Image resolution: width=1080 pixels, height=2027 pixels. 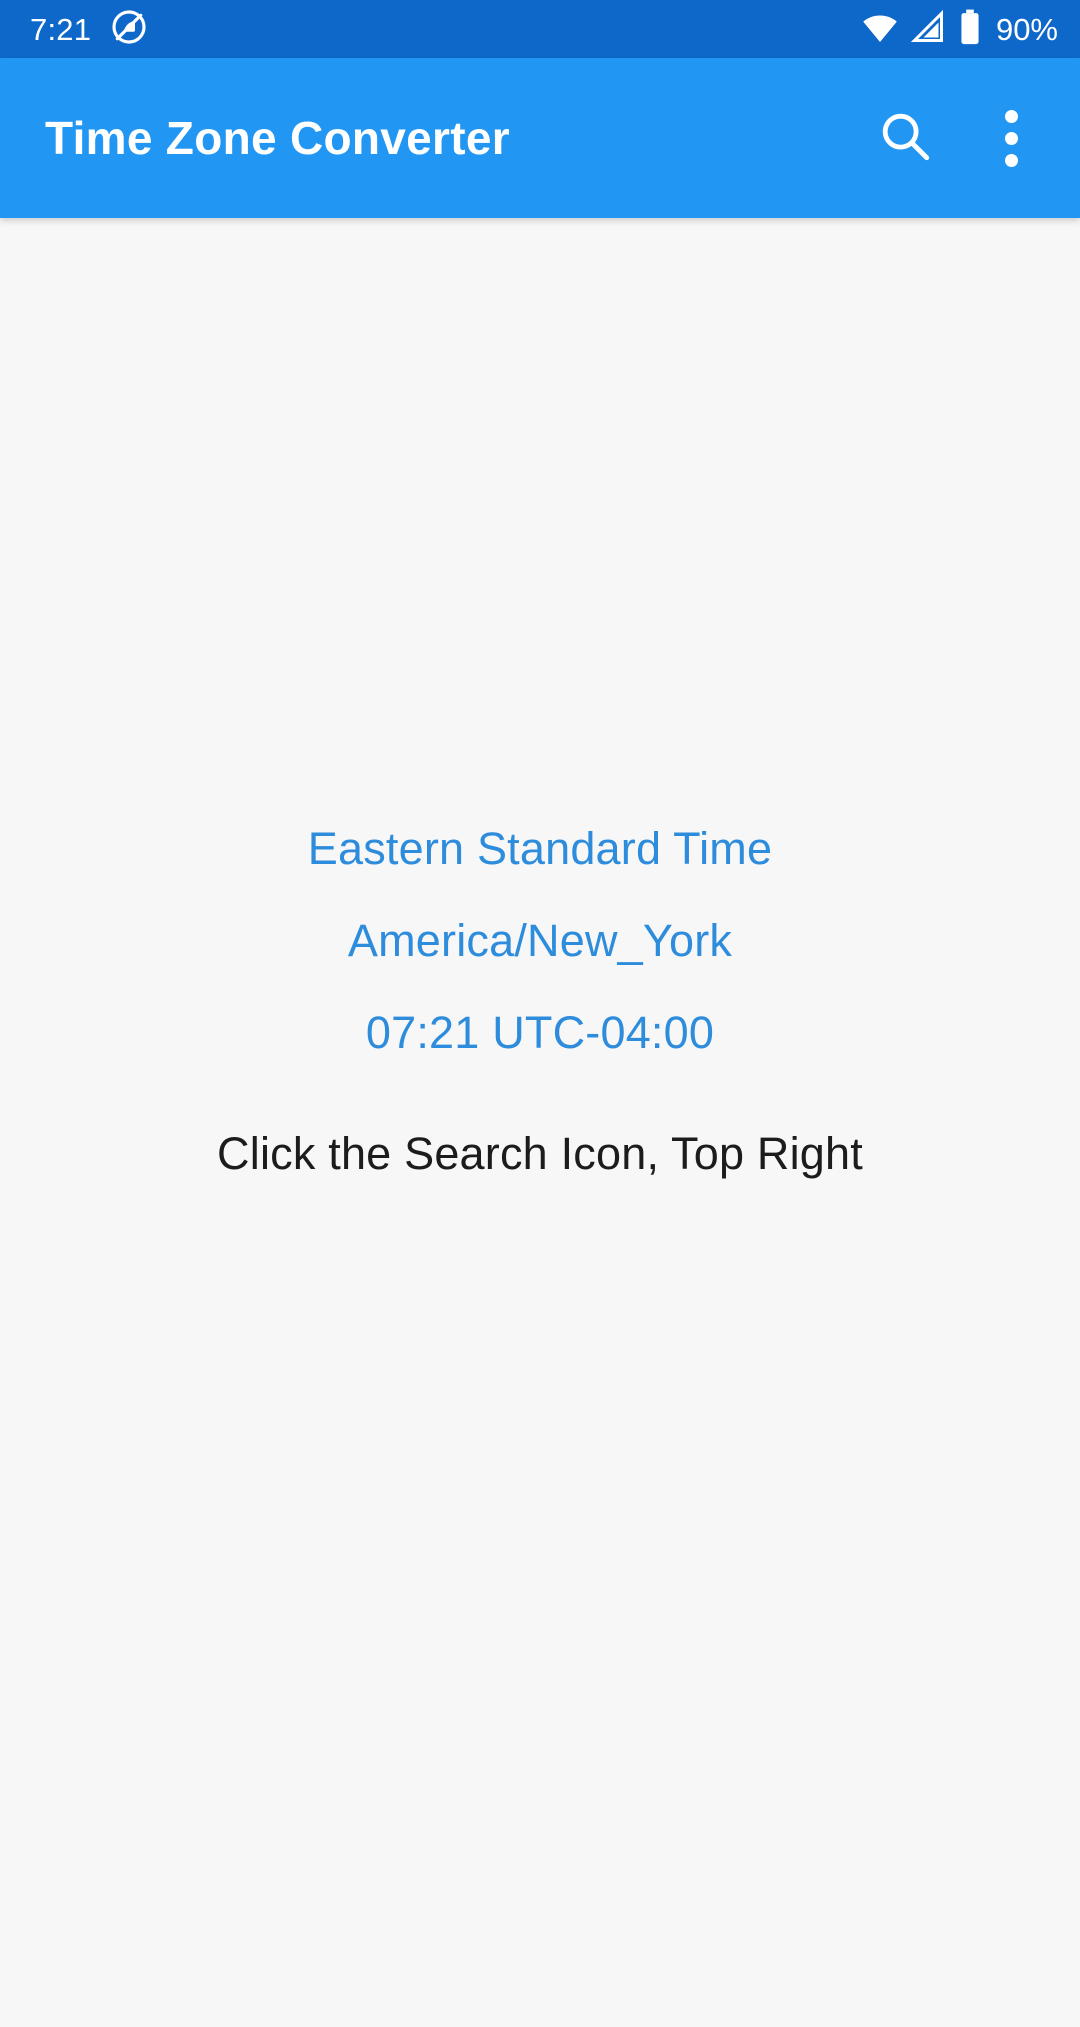 What do you see at coordinates (880, 29) in the screenshot?
I see `wifi-icon` at bounding box center [880, 29].